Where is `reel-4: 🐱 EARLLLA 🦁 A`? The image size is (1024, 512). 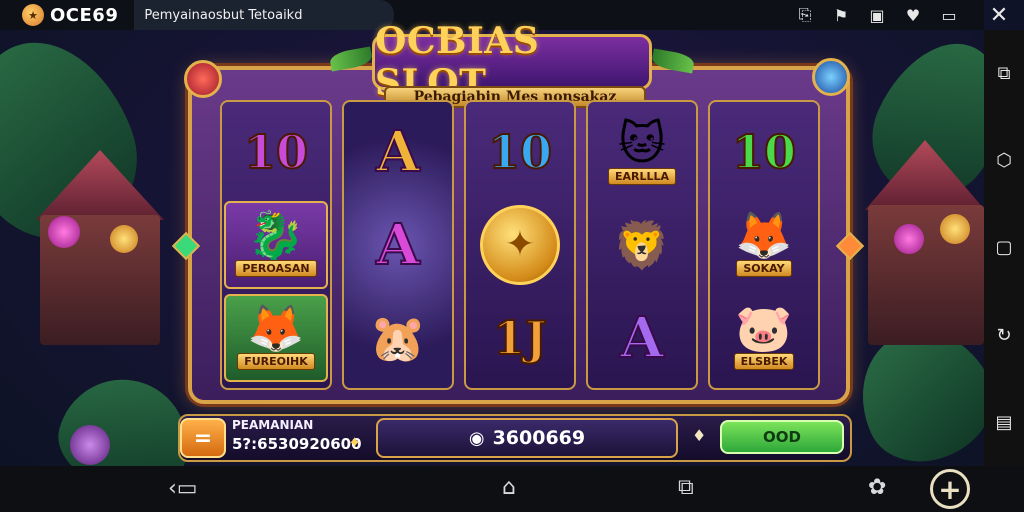 reel-4: 🐱 EARLLLA 🦁 A is located at coordinates (642, 245).